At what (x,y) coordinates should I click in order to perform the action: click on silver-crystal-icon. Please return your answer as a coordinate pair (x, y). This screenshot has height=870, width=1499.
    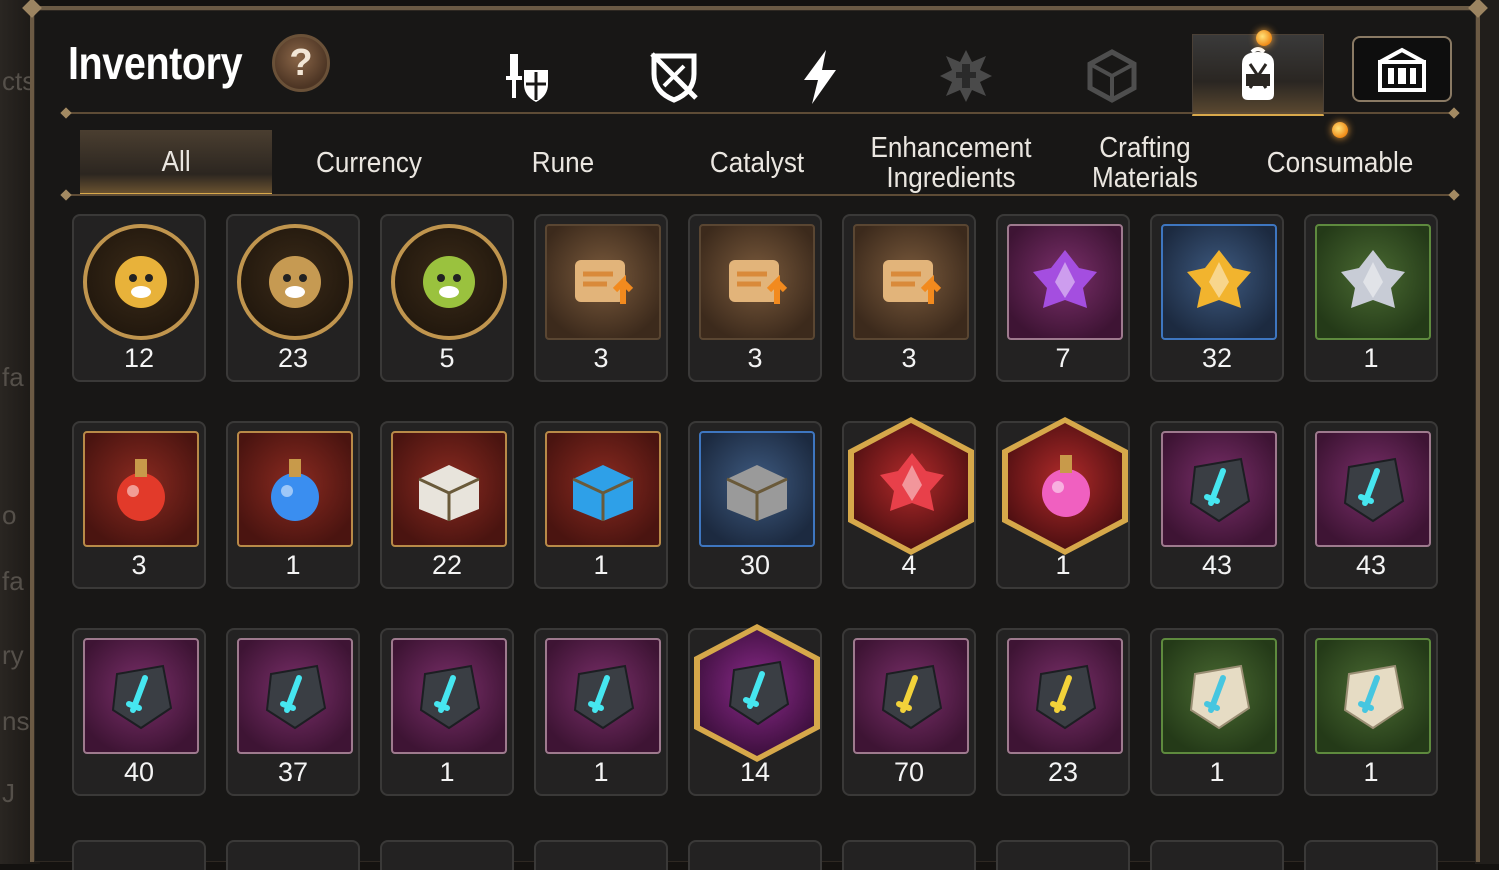
    Looking at the image, I should click on (1373, 279).